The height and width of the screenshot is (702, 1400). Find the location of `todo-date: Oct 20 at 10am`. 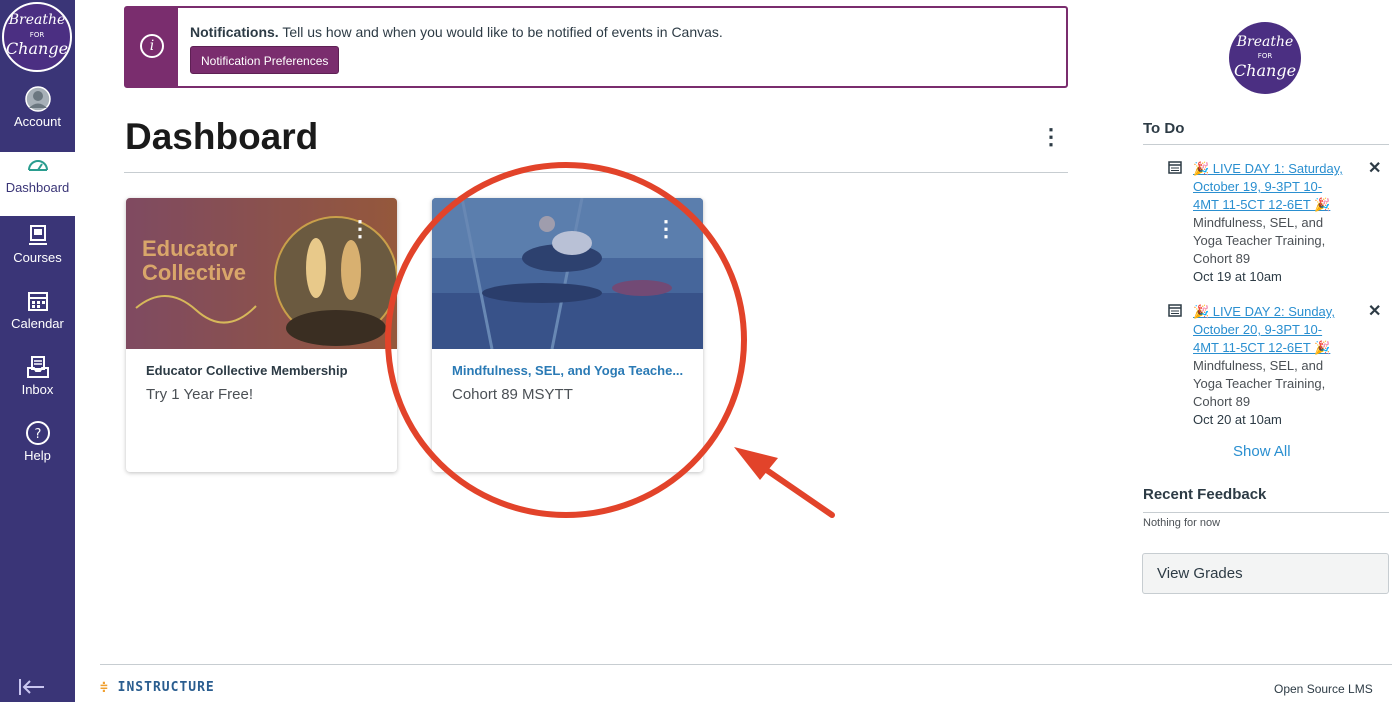

todo-date: Oct 20 at 10am is located at coordinates (1237, 419).